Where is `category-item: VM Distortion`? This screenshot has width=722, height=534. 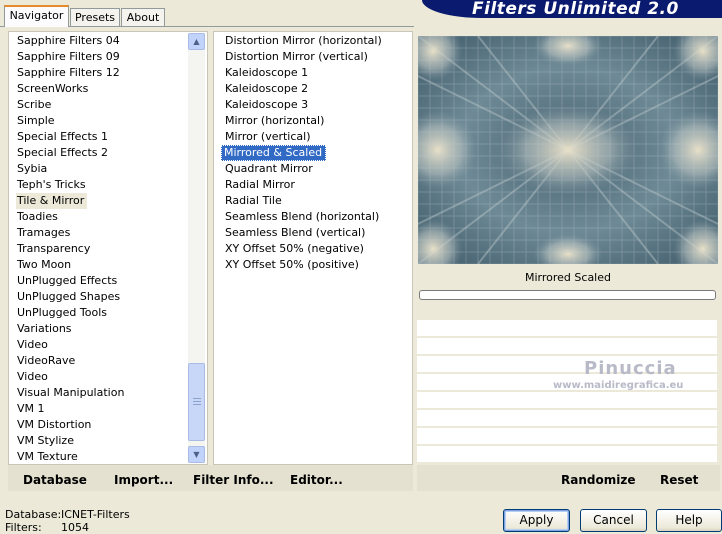
category-item: VM Distortion is located at coordinates (70, 425).